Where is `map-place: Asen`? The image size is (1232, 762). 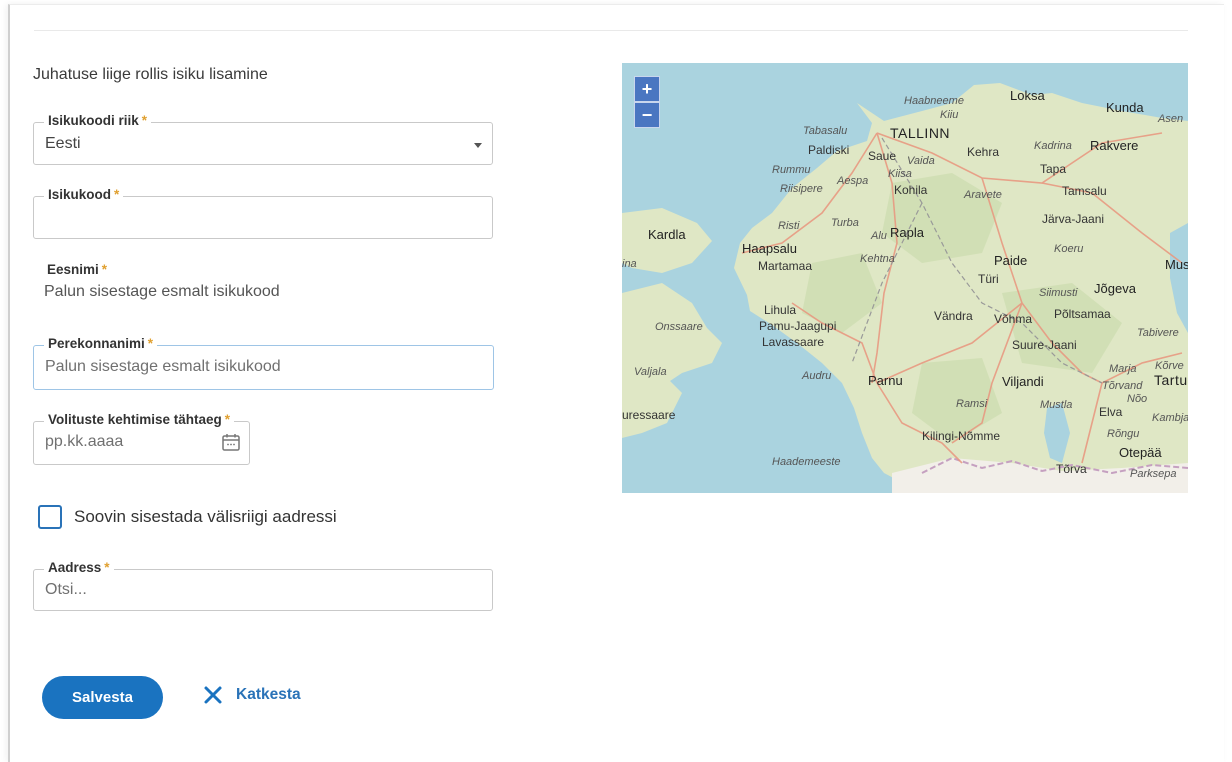
map-place: Asen is located at coordinates (1171, 119).